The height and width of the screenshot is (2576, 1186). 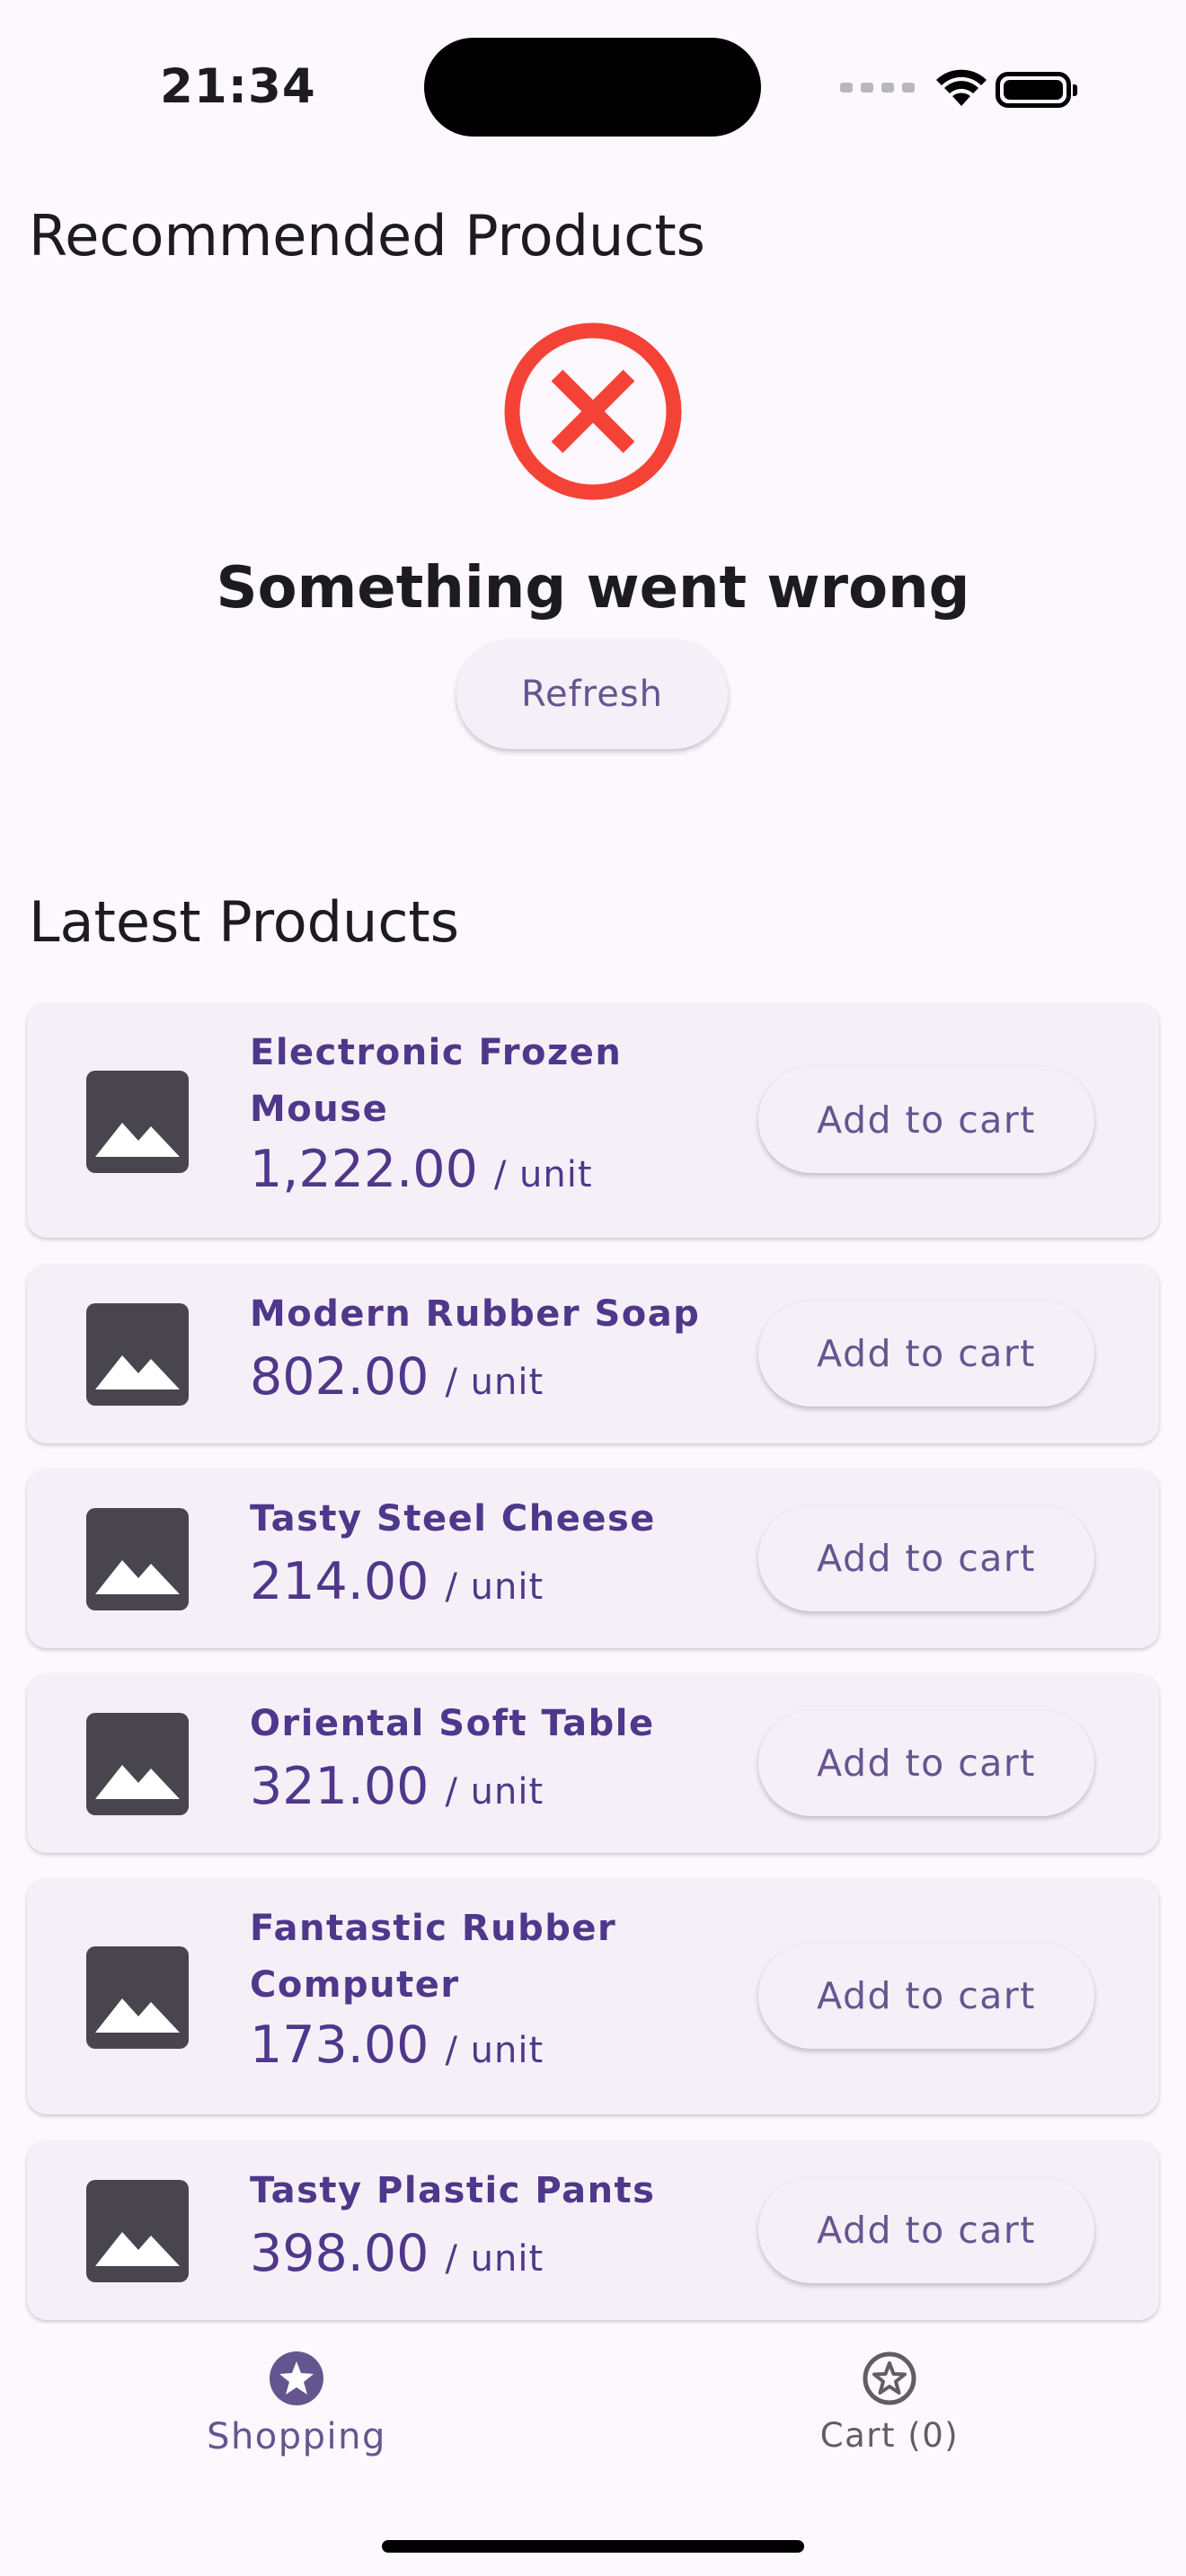 What do you see at coordinates (339, 1786) in the screenshot?
I see `price-value: 321.00` at bounding box center [339, 1786].